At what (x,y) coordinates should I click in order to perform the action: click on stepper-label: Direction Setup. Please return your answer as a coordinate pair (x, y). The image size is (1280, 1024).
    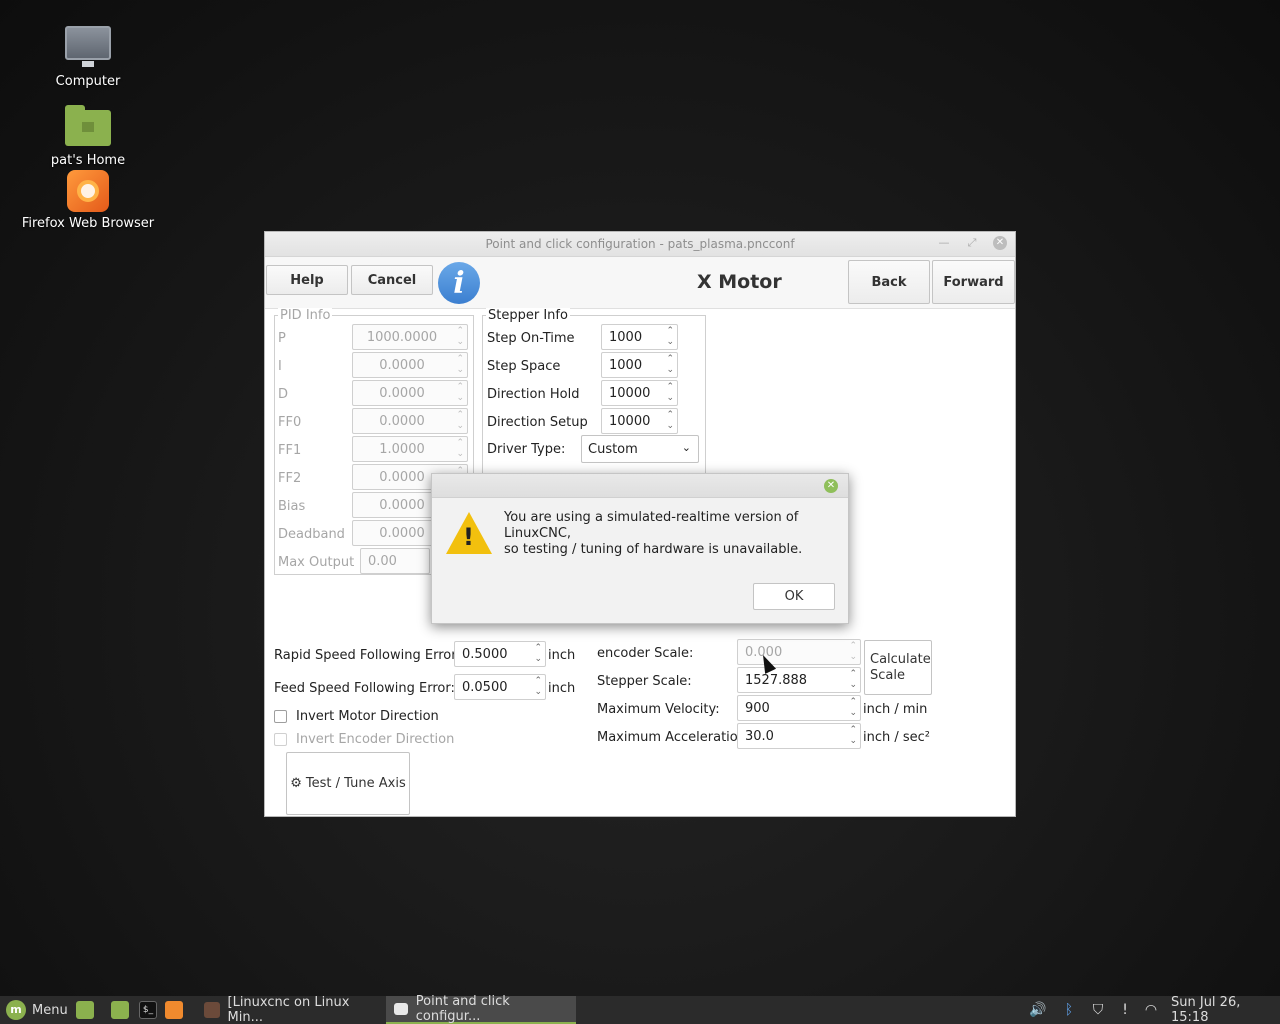
    Looking at the image, I should click on (537, 422).